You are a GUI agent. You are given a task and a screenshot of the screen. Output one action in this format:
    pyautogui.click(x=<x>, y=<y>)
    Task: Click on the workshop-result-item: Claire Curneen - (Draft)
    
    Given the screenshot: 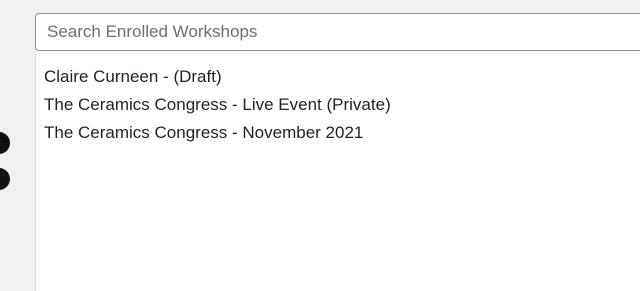 What is the action you would take?
    pyautogui.click(x=342, y=77)
    